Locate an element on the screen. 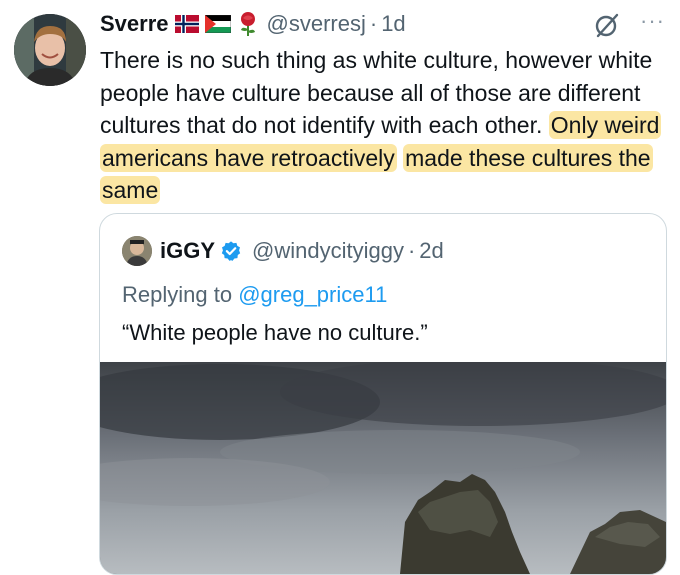 The height and width of the screenshot is (575, 680). norway-flag-icon is located at coordinates (186, 24).